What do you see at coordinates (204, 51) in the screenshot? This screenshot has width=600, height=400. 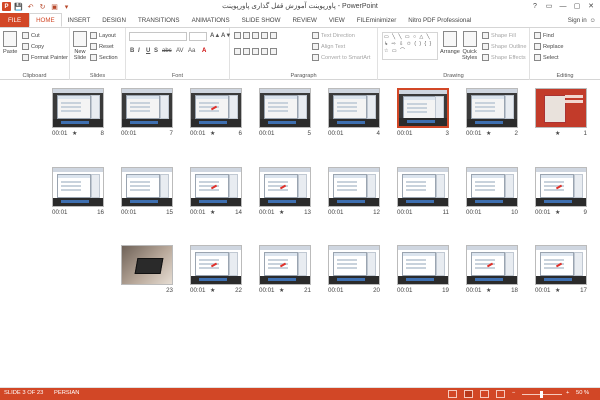 I see `font-color-button: A` at bounding box center [204, 51].